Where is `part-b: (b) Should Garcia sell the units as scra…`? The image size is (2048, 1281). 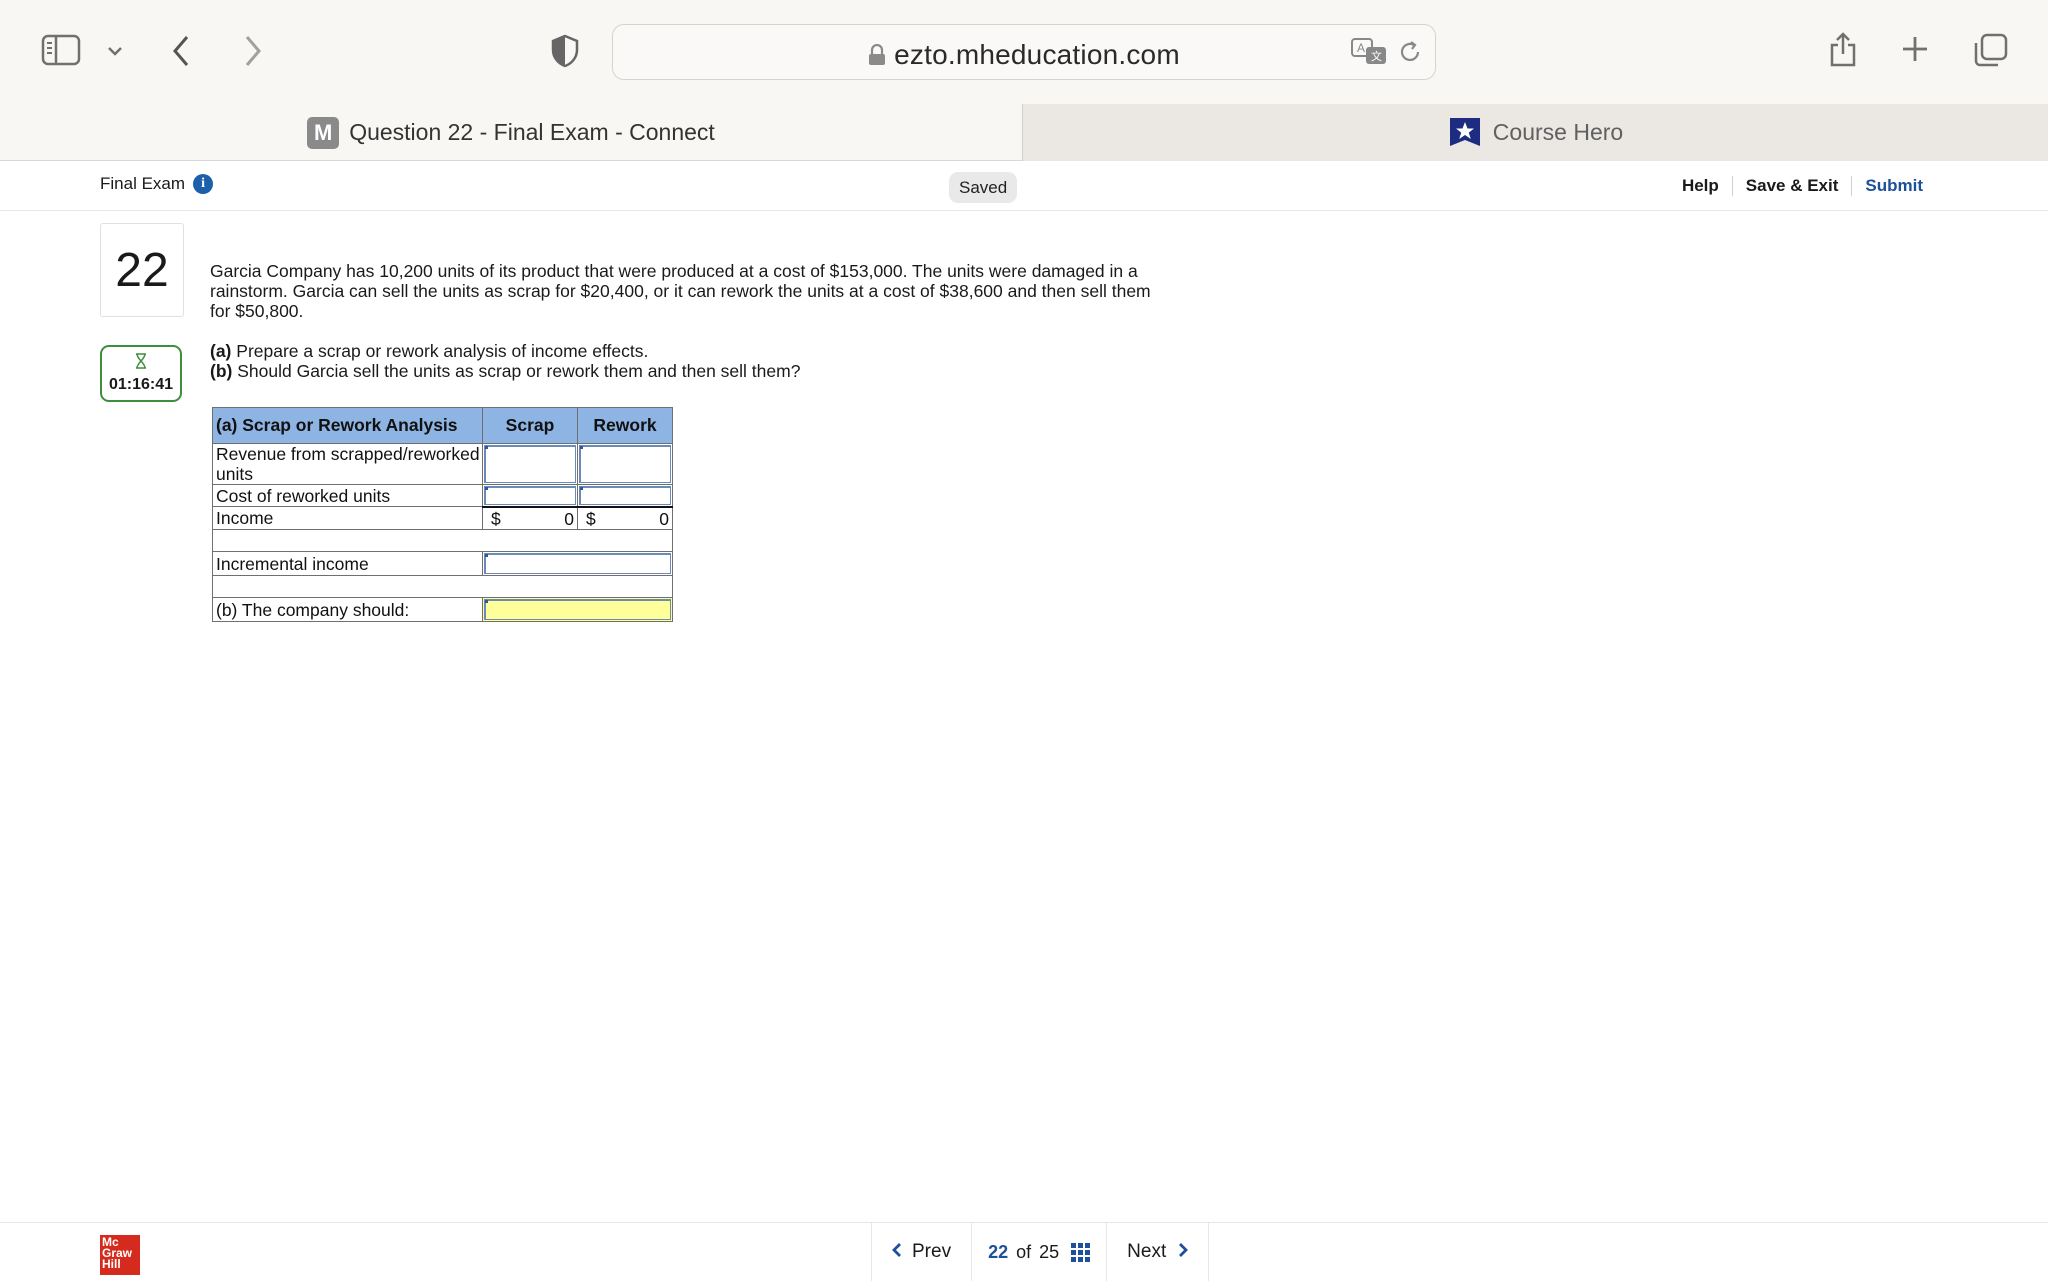
part-b: (b) Should Garcia sell the units as scra… is located at coordinates (505, 371).